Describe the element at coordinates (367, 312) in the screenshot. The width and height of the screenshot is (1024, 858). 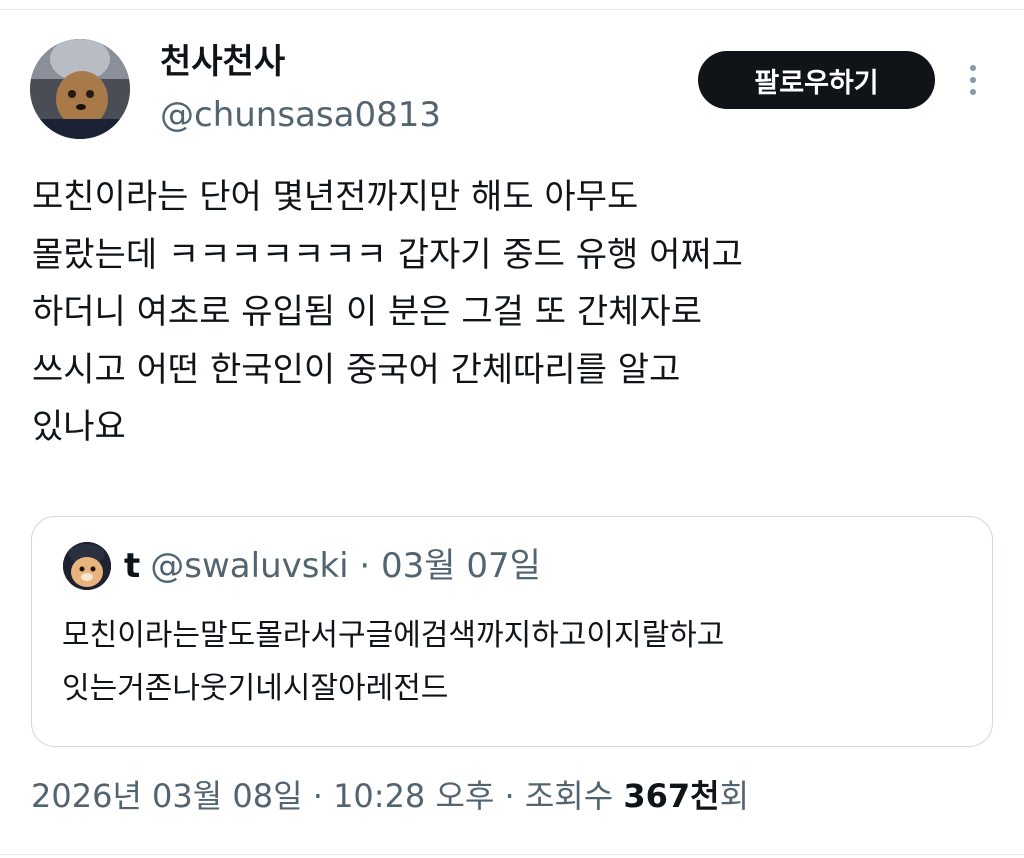
I see `tweet-line: 하더니 여초로 유입됨 이 분은 그걸 또 간체자로` at that location.